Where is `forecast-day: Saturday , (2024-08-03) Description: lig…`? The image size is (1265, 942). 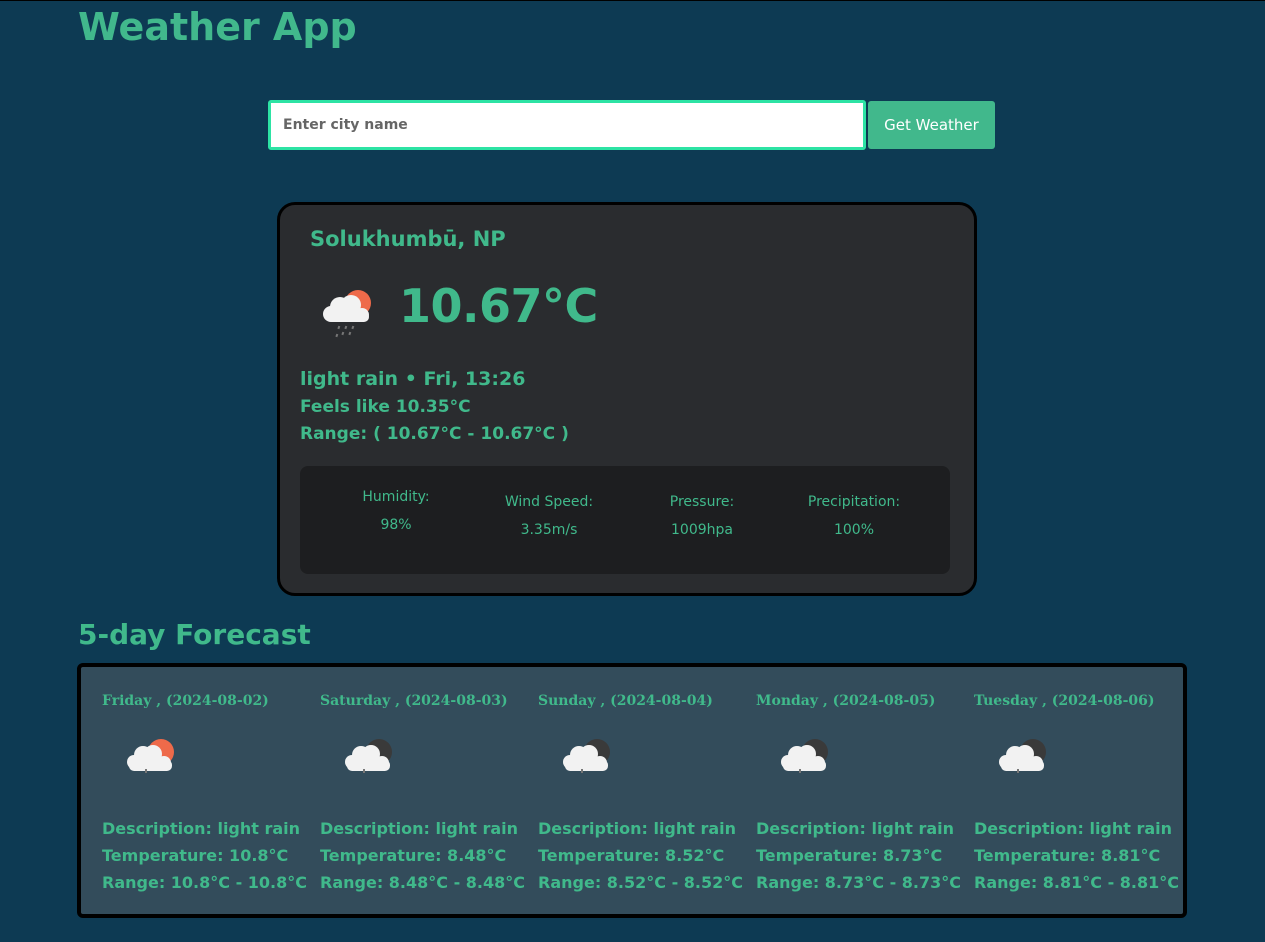 forecast-day: Saturday , (2024-08-03) Description: lig… is located at coordinates (412, 789).